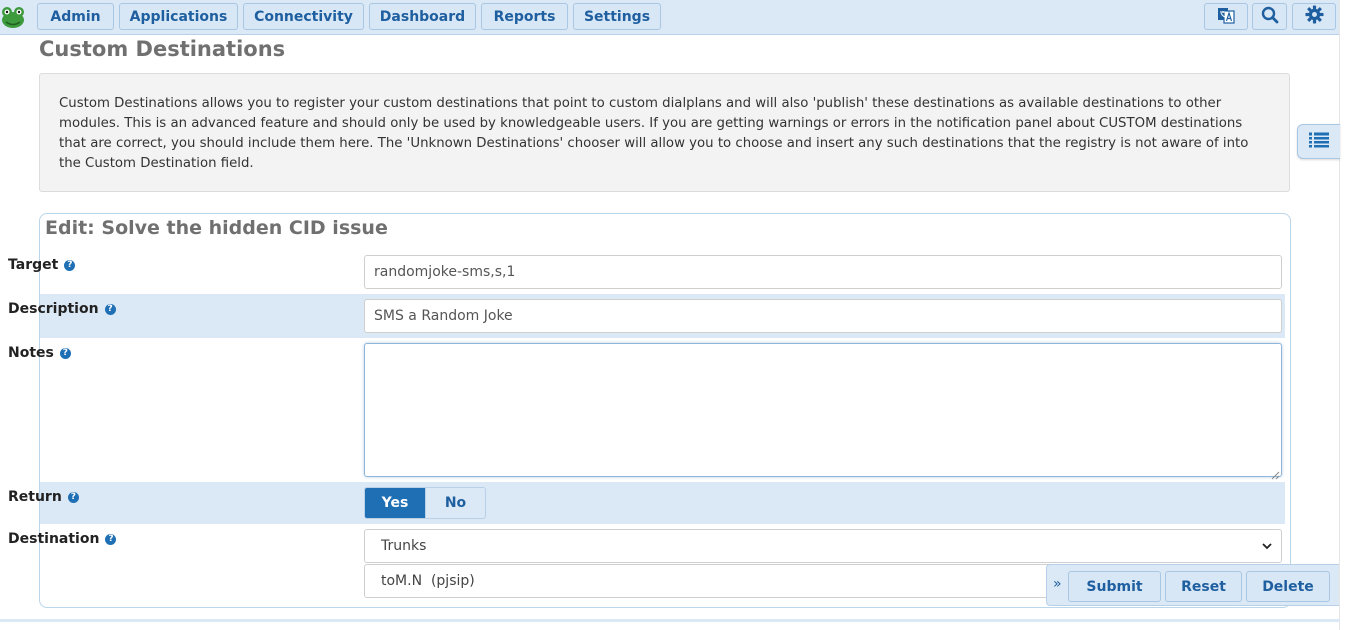 The width and height of the screenshot is (1346, 630). Describe the element at coordinates (1057, 584) in the screenshot. I see `double-chevron-right-icon: »` at that location.